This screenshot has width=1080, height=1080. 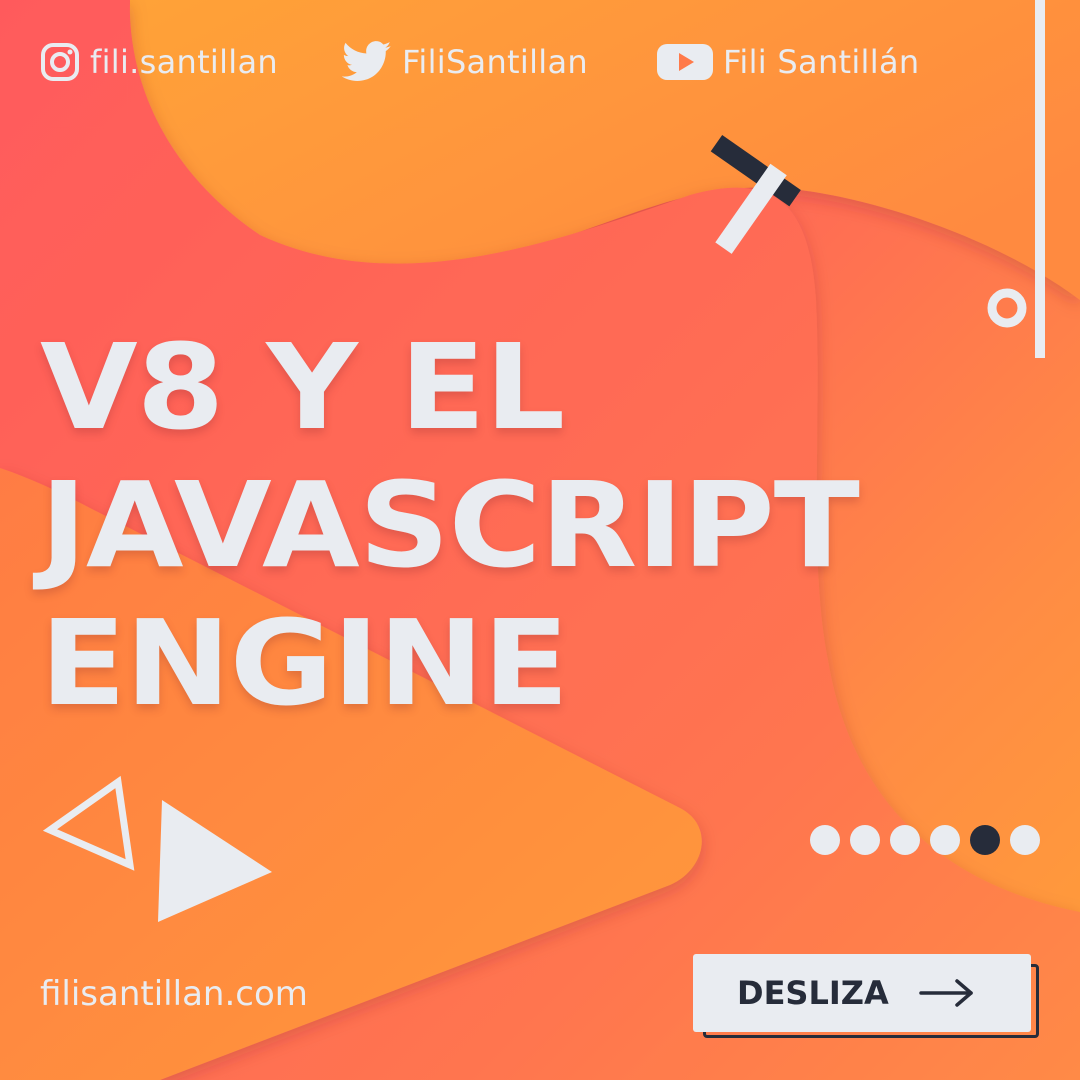 I want to click on swipe-button-label: DESLIZA, so click(x=813, y=993).